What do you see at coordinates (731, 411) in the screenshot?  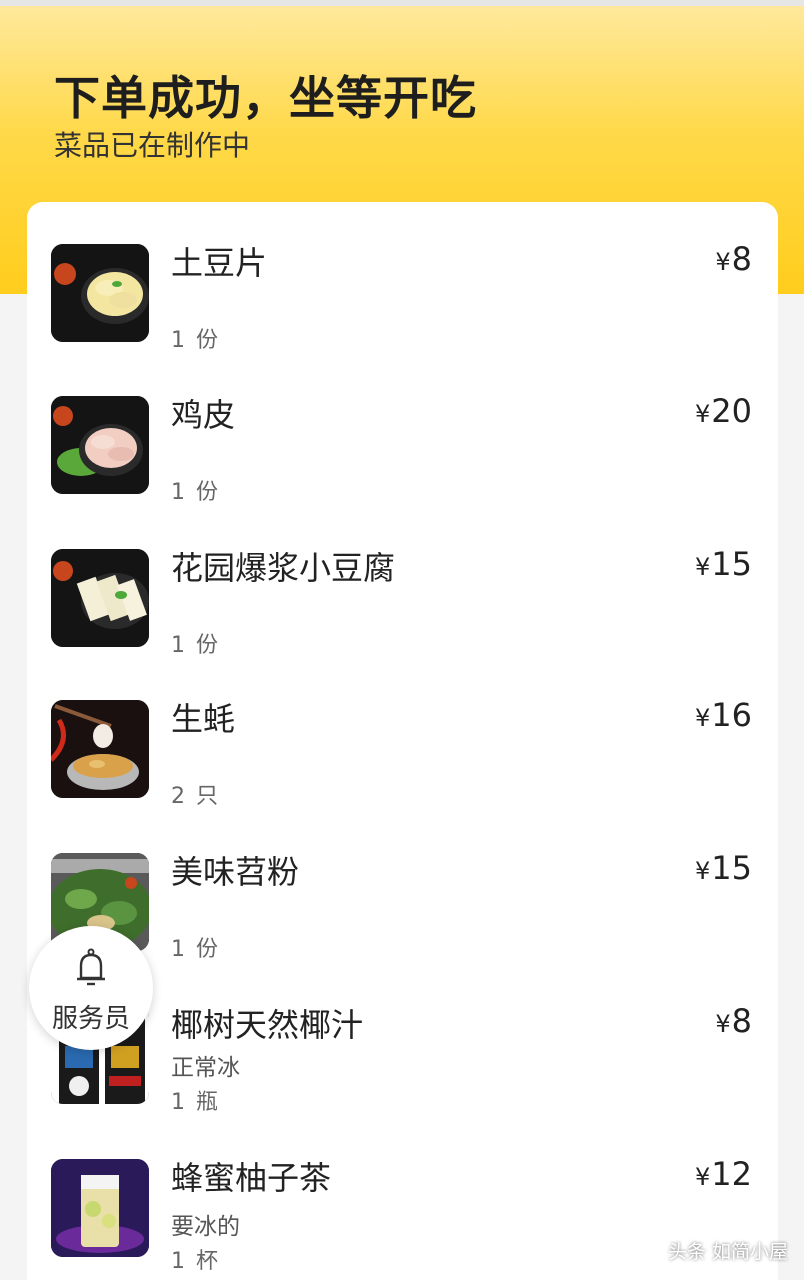 I see `item-price-value: 20` at bounding box center [731, 411].